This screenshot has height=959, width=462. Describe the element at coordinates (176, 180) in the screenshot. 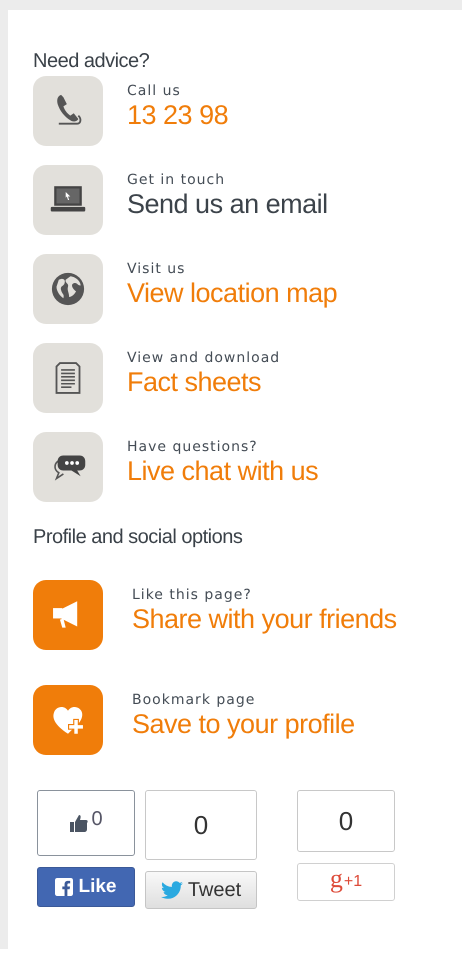

I see `link-caption: Get in touch` at that location.